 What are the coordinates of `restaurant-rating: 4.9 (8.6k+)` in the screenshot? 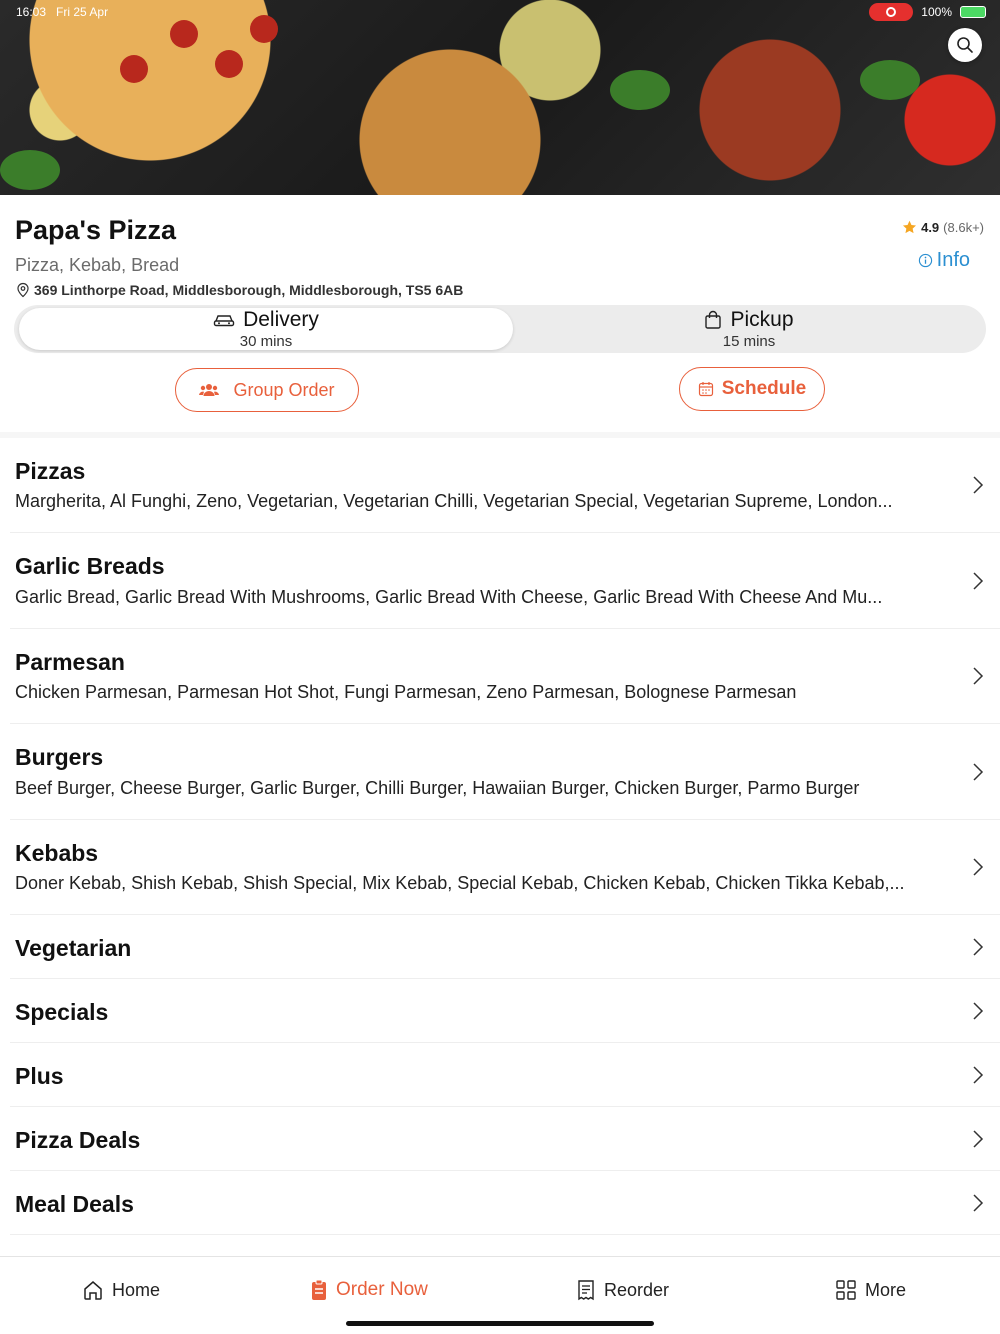 It's located at (943, 227).